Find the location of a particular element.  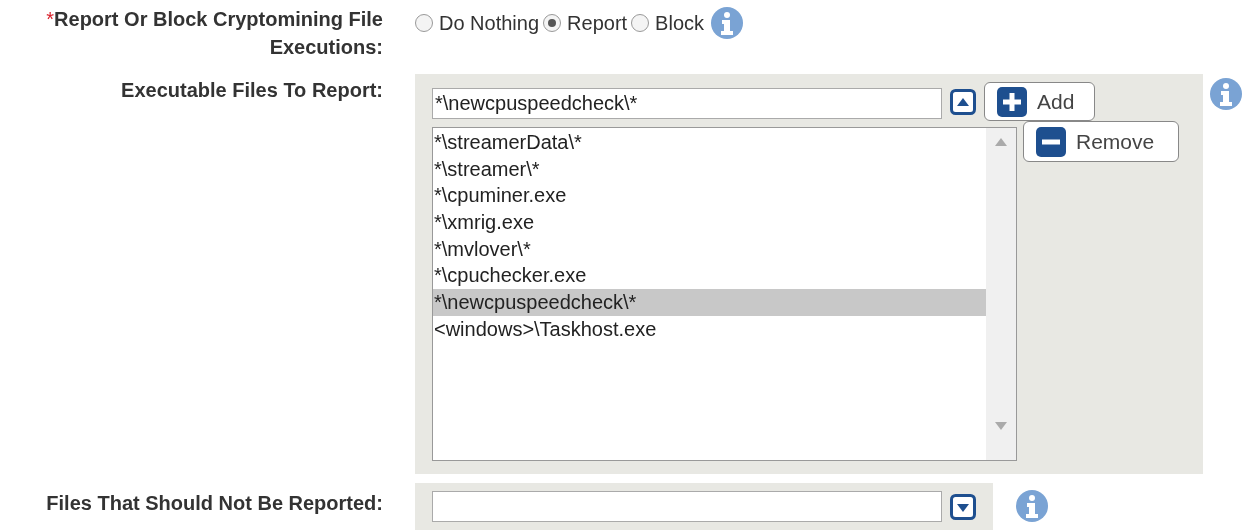

list-item: *\streamer\* is located at coordinates (709, 169).